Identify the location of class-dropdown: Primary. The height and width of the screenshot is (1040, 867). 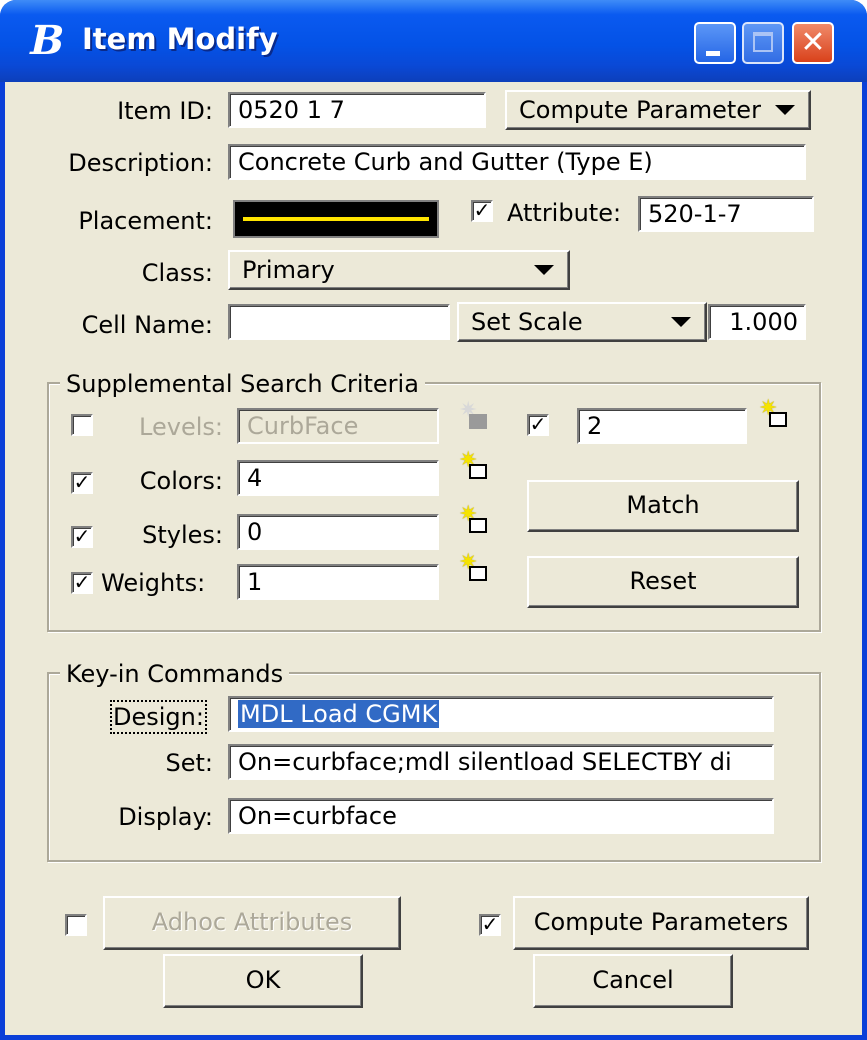
(399, 270).